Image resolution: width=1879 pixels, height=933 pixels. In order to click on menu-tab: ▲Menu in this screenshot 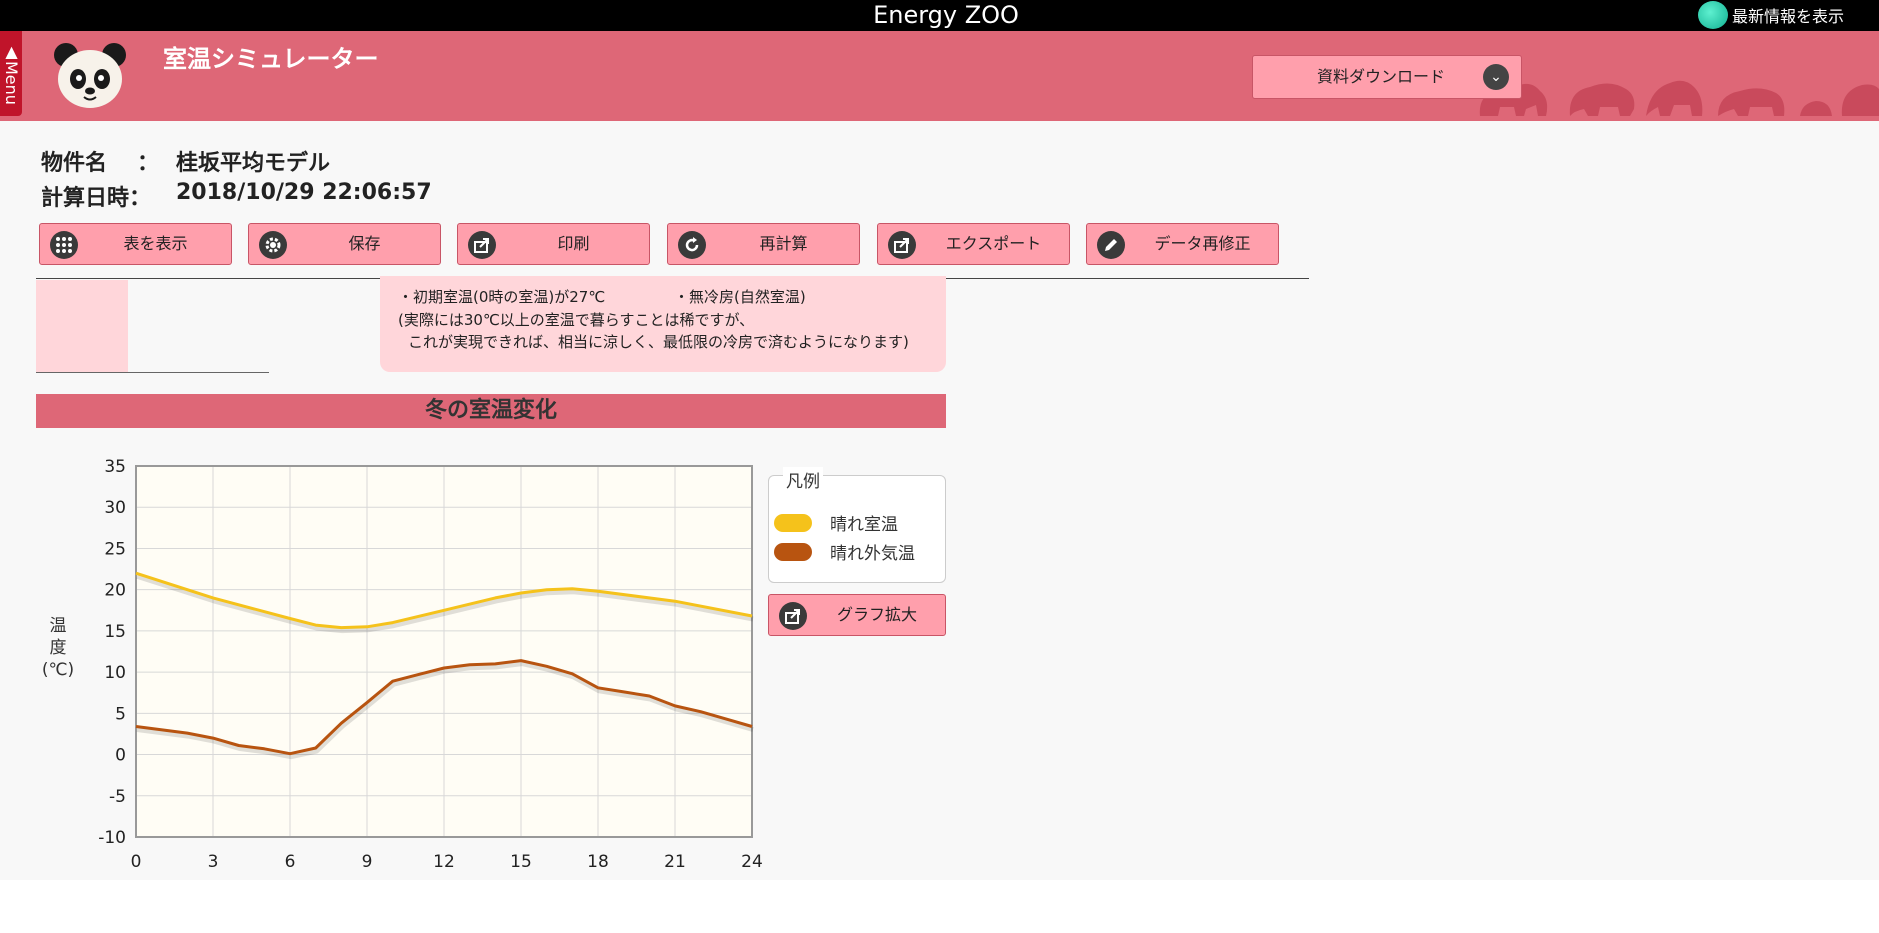, I will do `click(11, 73)`.